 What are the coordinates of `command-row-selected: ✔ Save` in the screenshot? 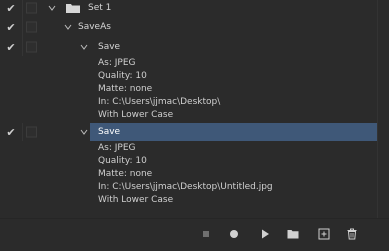 It's located at (188, 132).